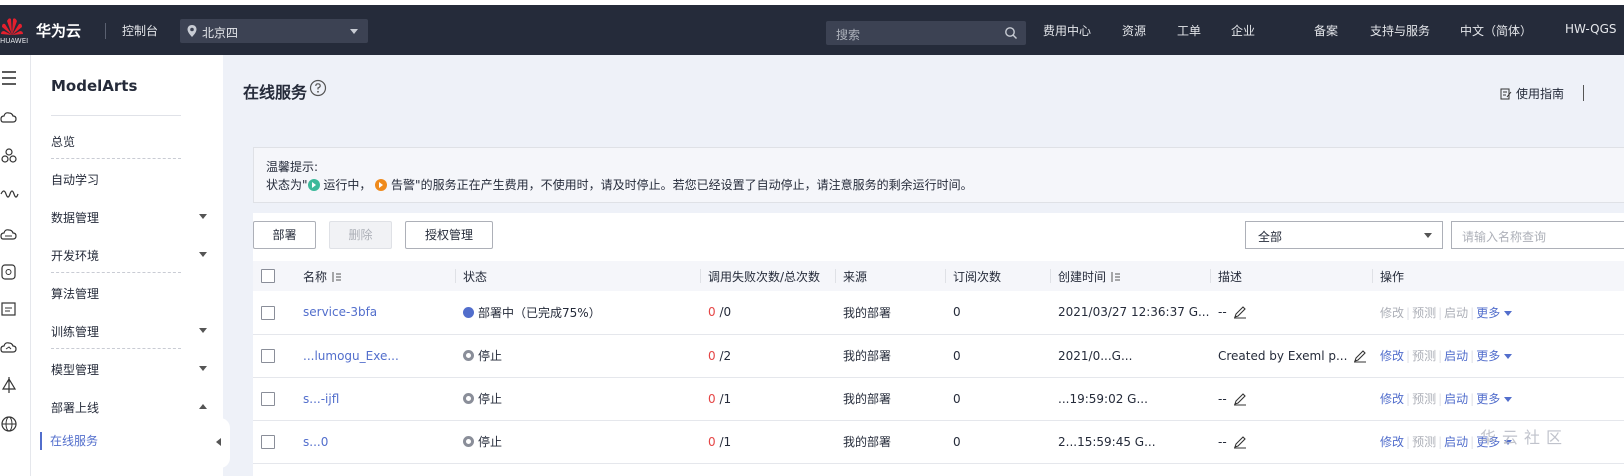  What do you see at coordinates (116, 140) in the screenshot?
I see `sidebar-item-overview: 总览` at bounding box center [116, 140].